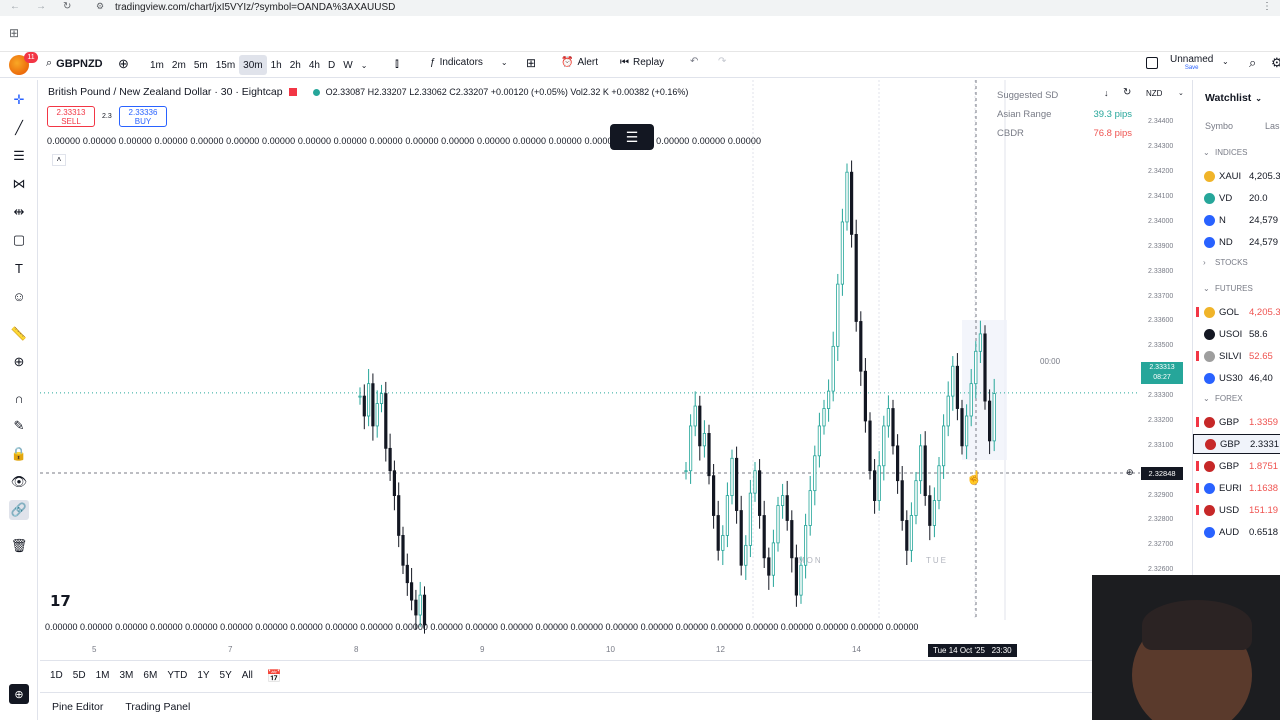 Image resolution: width=1280 pixels, height=720 pixels. Describe the element at coordinates (1154, 93) in the screenshot. I see `currency-label: NZD` at that location.